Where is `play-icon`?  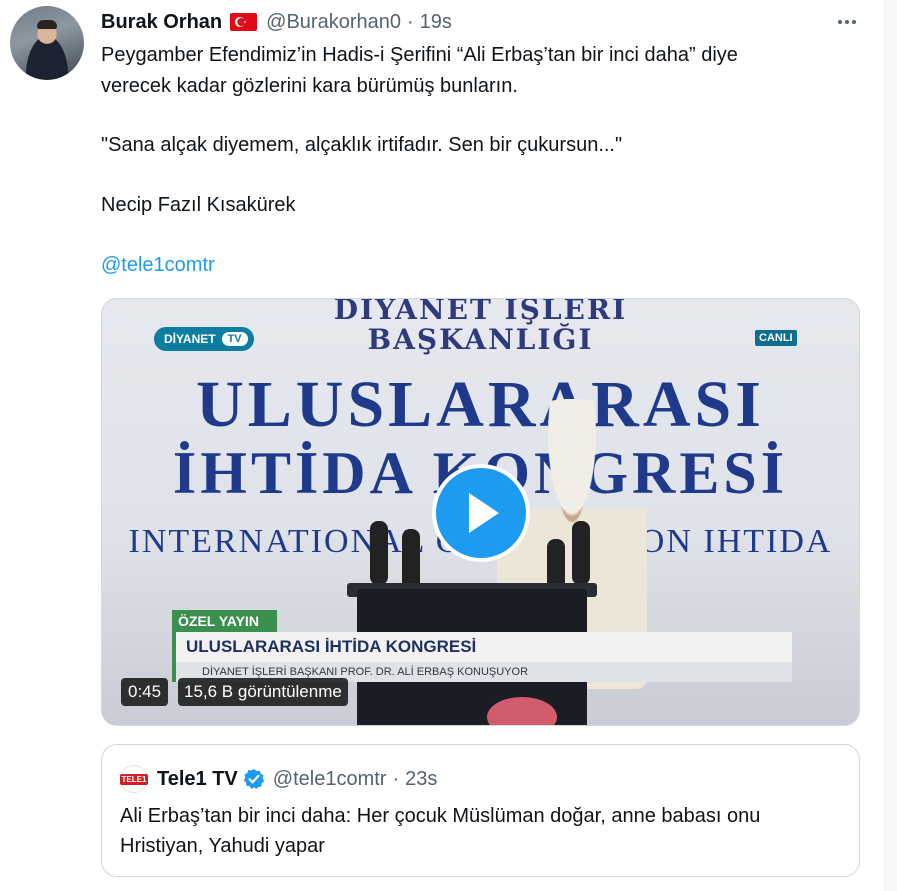 play-icon is located at coordinates (481, 513).